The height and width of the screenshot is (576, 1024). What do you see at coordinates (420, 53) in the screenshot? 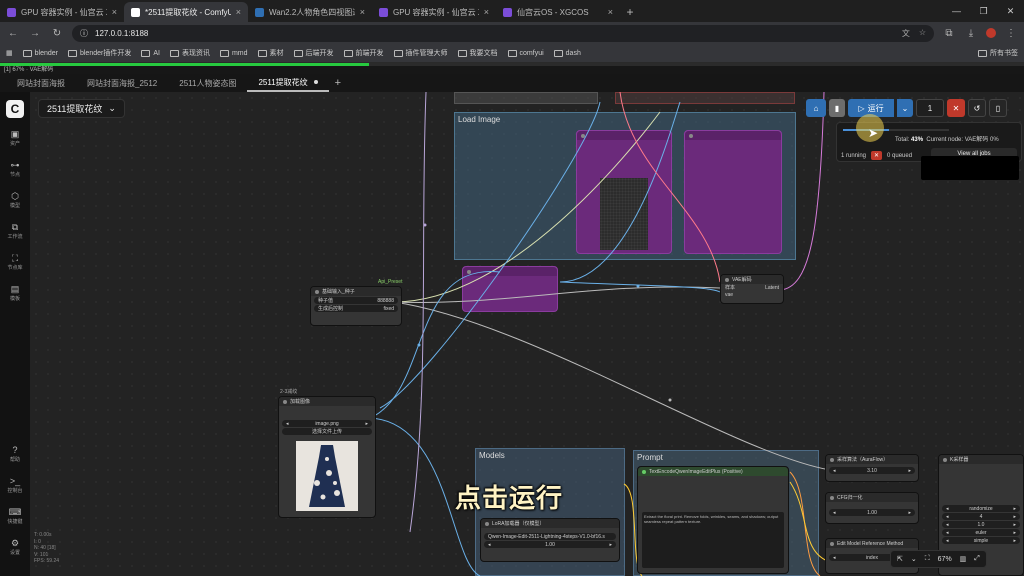
I see `bookmark-folder: 插件管理大师` at bounding box center [420, 53].